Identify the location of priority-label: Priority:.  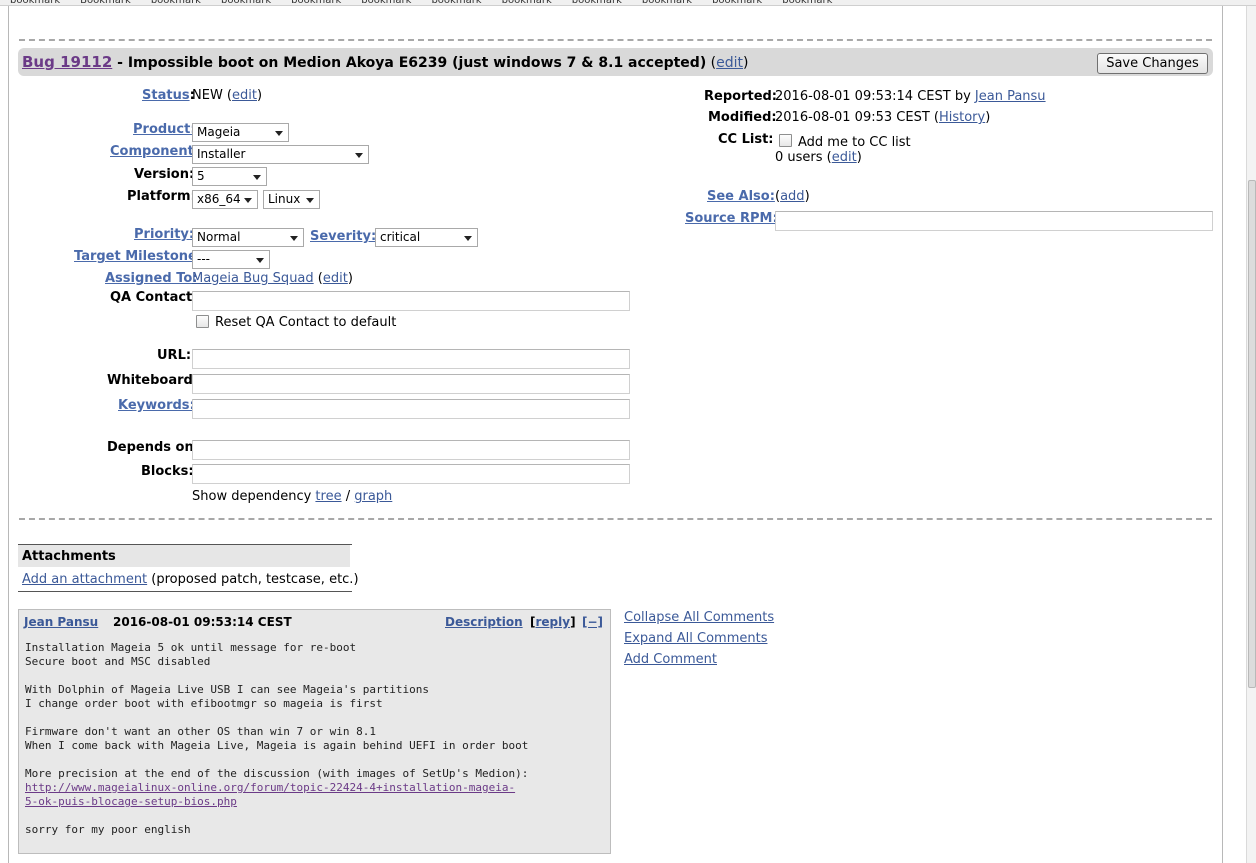
(164, 234).